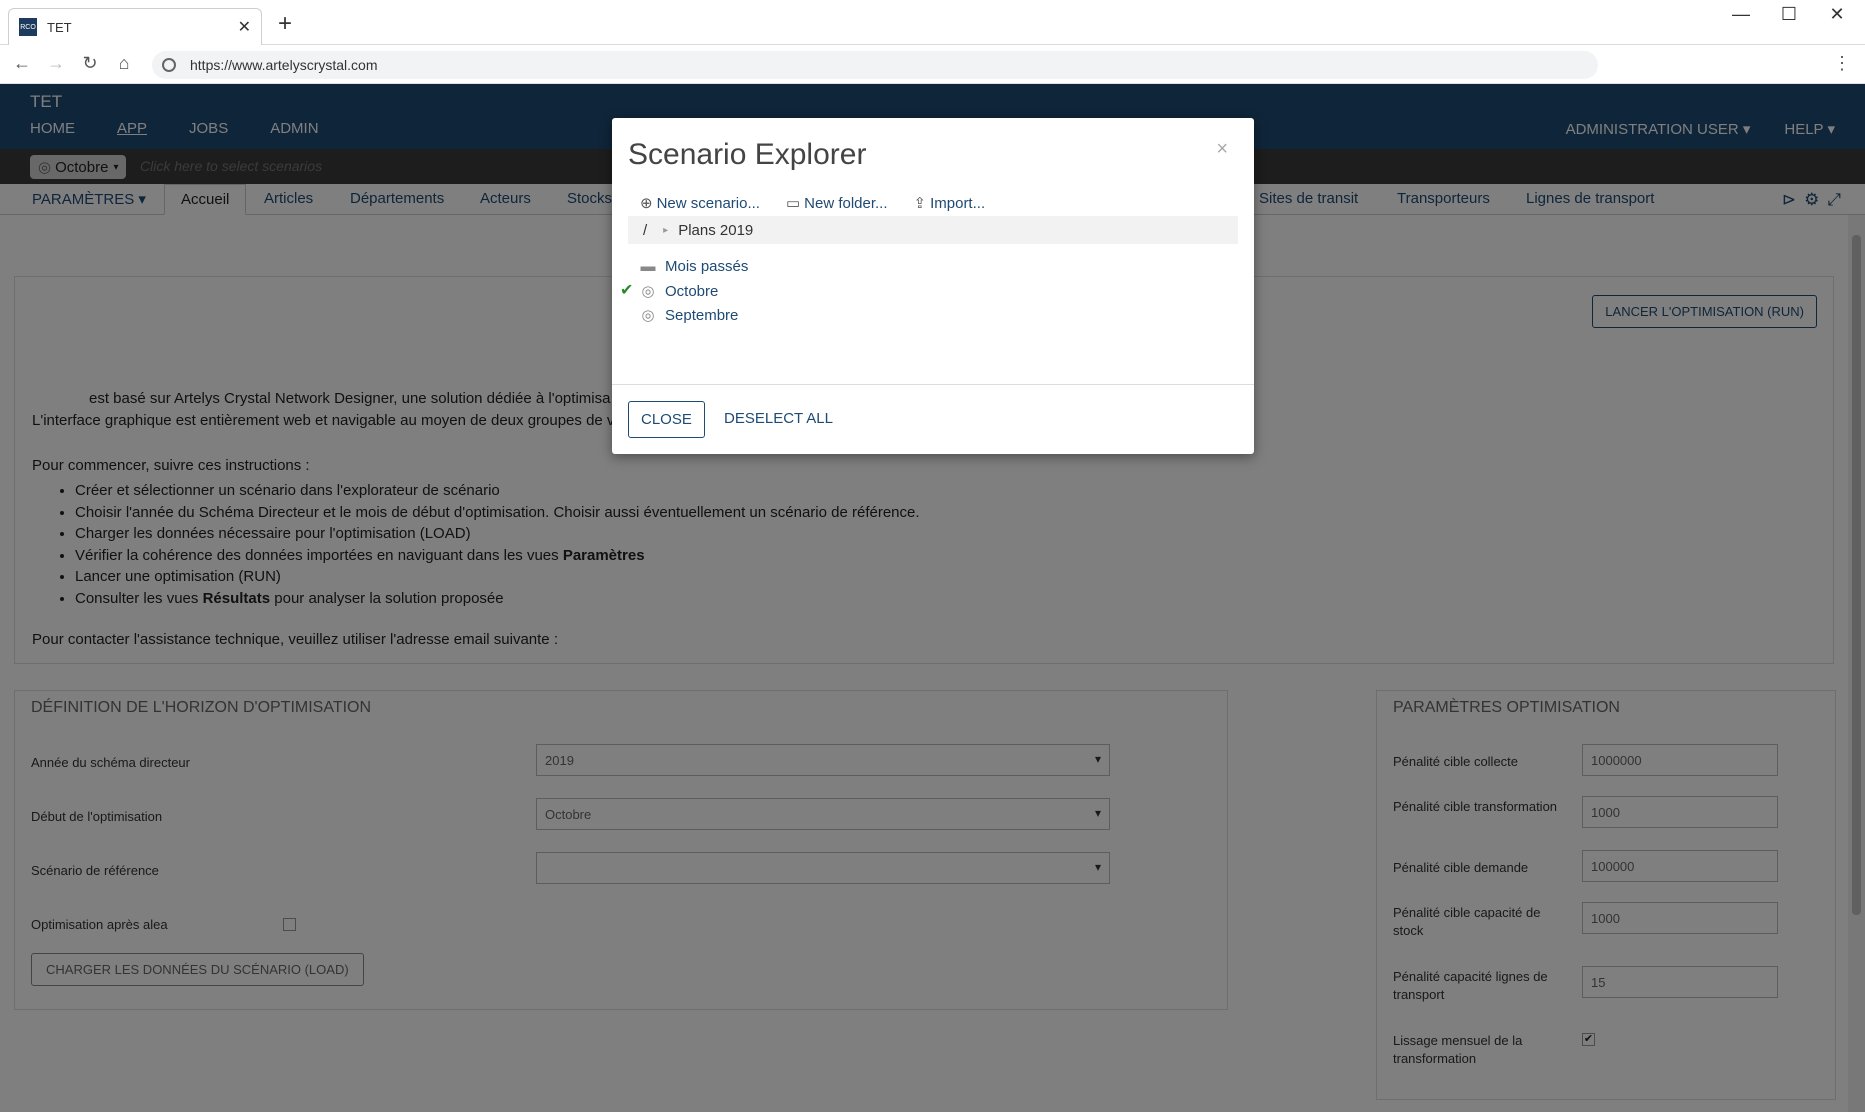 Image resolution: width=1865 pixels, height=1112 pixels. Describe the element at coordinates (702, 315) in the screenshot. I see `tree-item-label: Septembre` at that location.